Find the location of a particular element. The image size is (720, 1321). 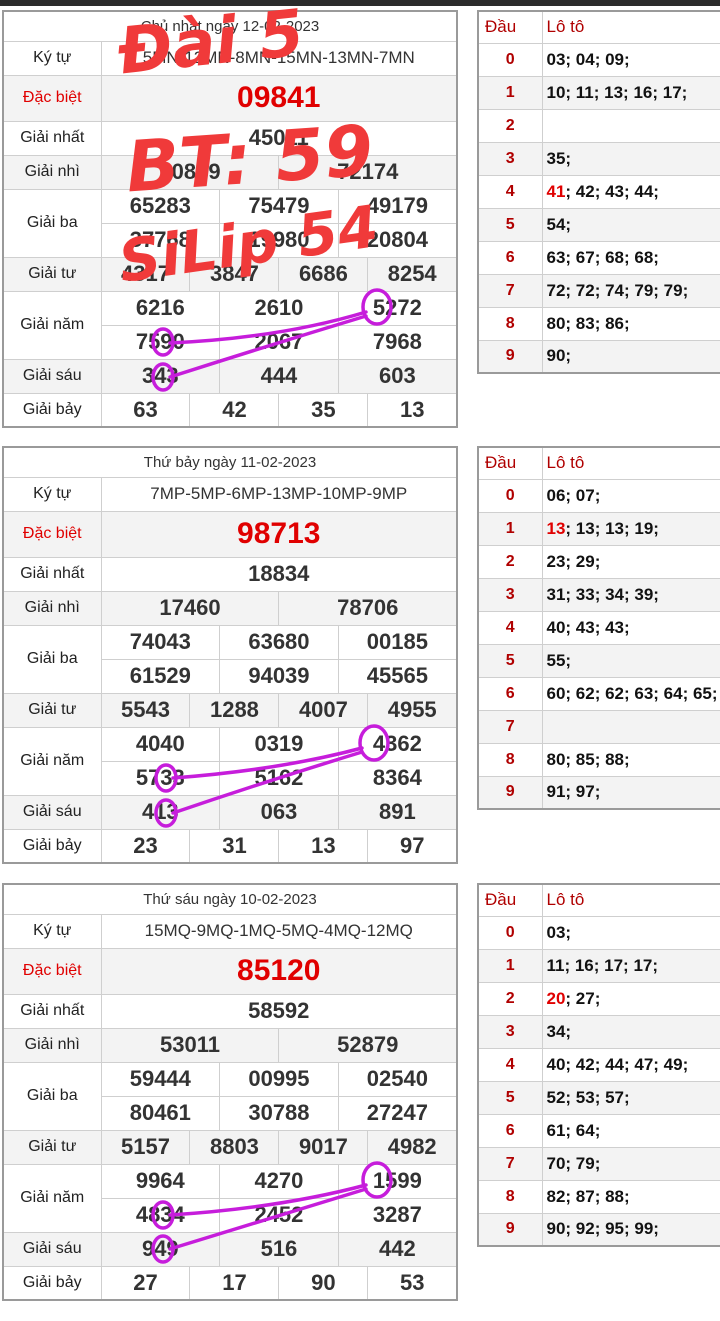

loto-numbers: 03; 04; 09; is located at coordinates (588, 59).